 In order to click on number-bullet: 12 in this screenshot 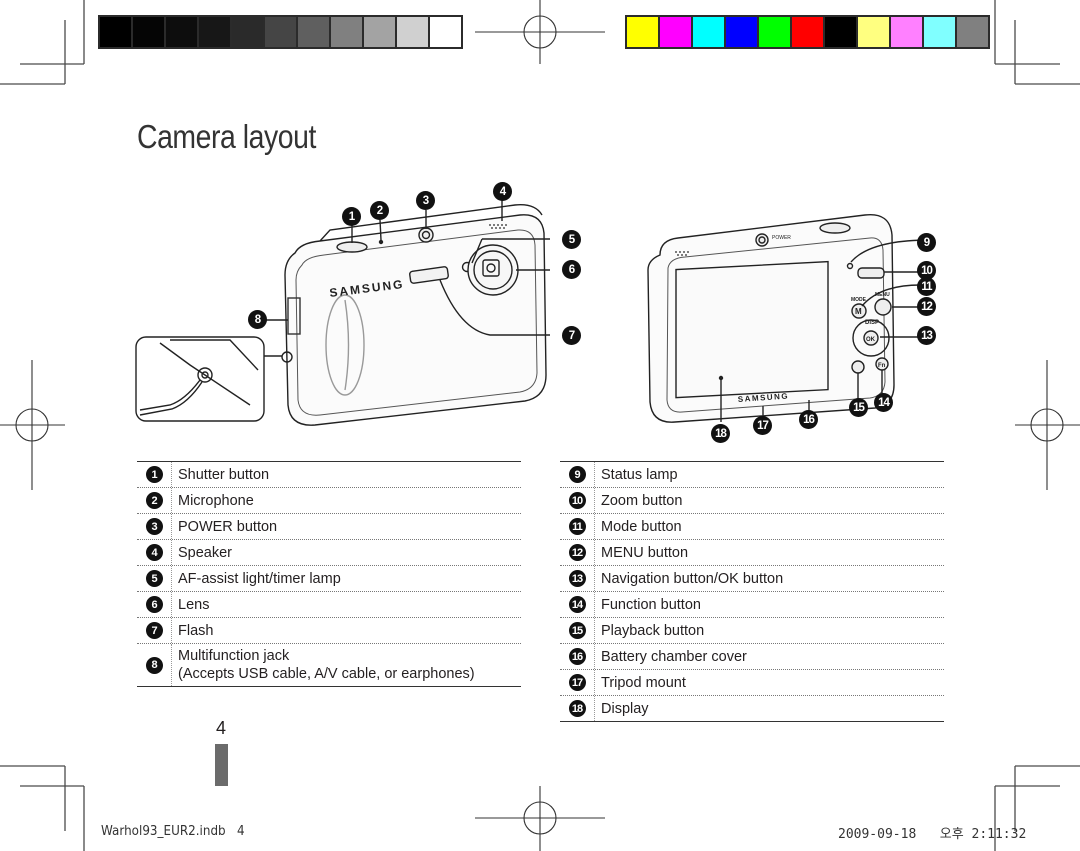, I will do `click(577, 552)`.